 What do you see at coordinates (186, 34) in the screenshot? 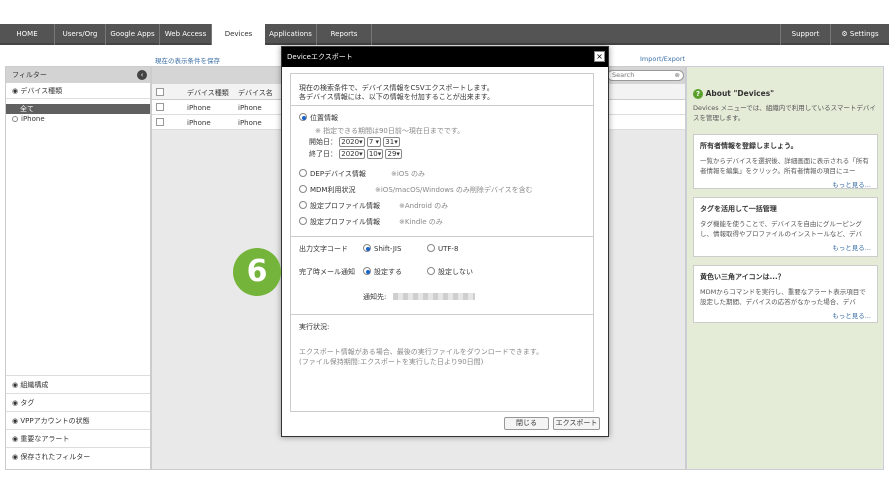
I see `tab-web-access: Web Access` at bounding box center [186, 34].